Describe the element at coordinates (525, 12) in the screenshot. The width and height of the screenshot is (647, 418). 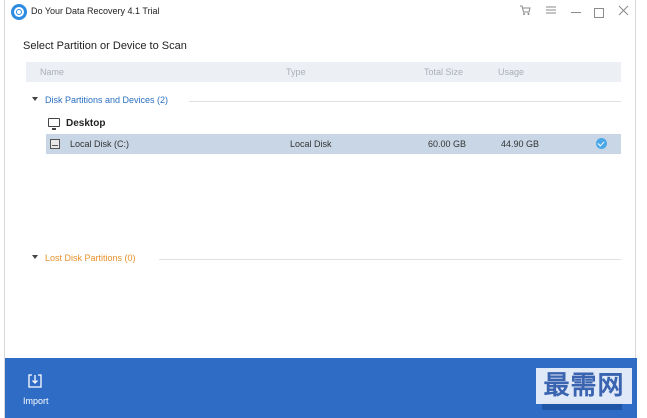
I see `cart-icon` at that location.